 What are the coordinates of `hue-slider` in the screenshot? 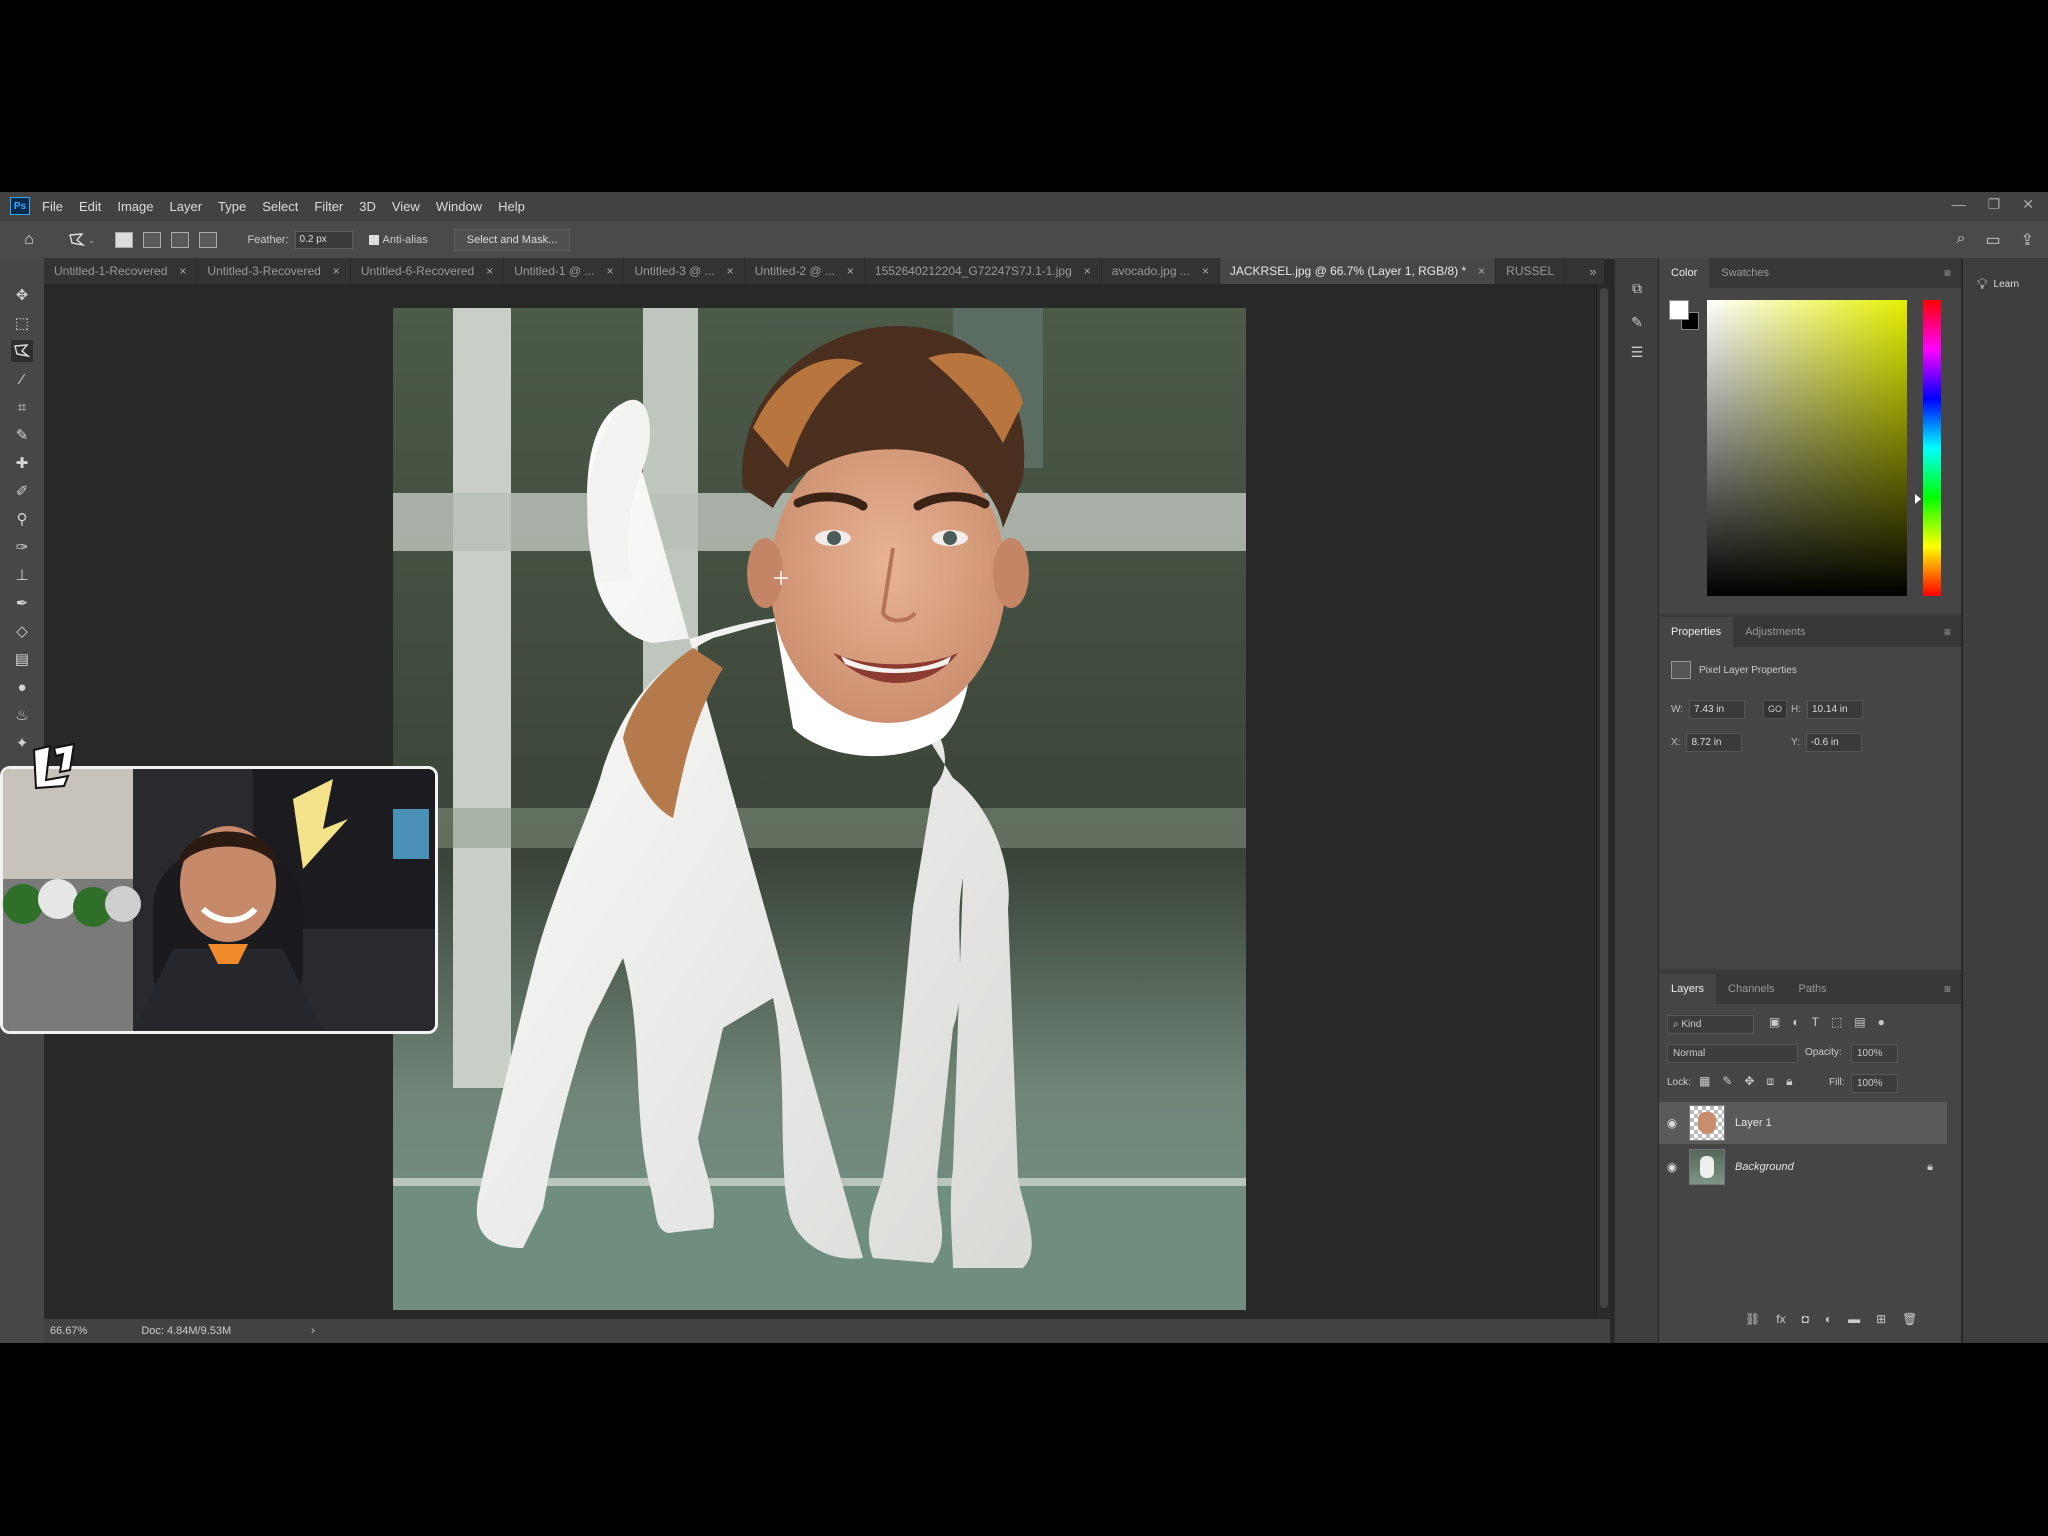 It's located at (1932, 448).